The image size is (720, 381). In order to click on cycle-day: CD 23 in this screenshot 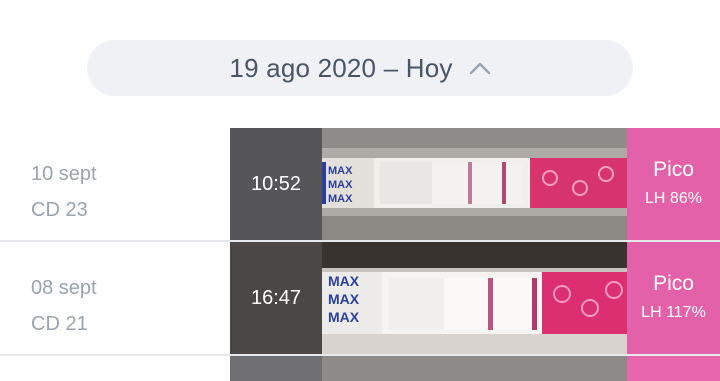, I will do `click(59, 210)`.